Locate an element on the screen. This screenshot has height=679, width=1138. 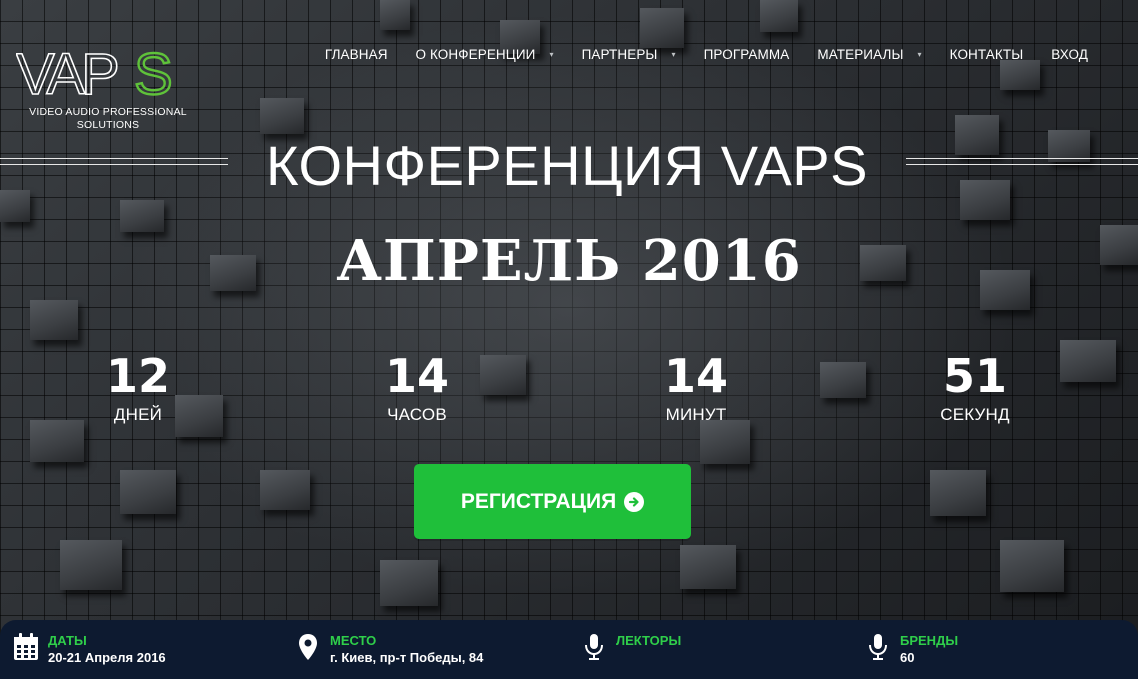
info-dates-value: 20-21 Апреля 2016 is located at coordinates (107, 657).